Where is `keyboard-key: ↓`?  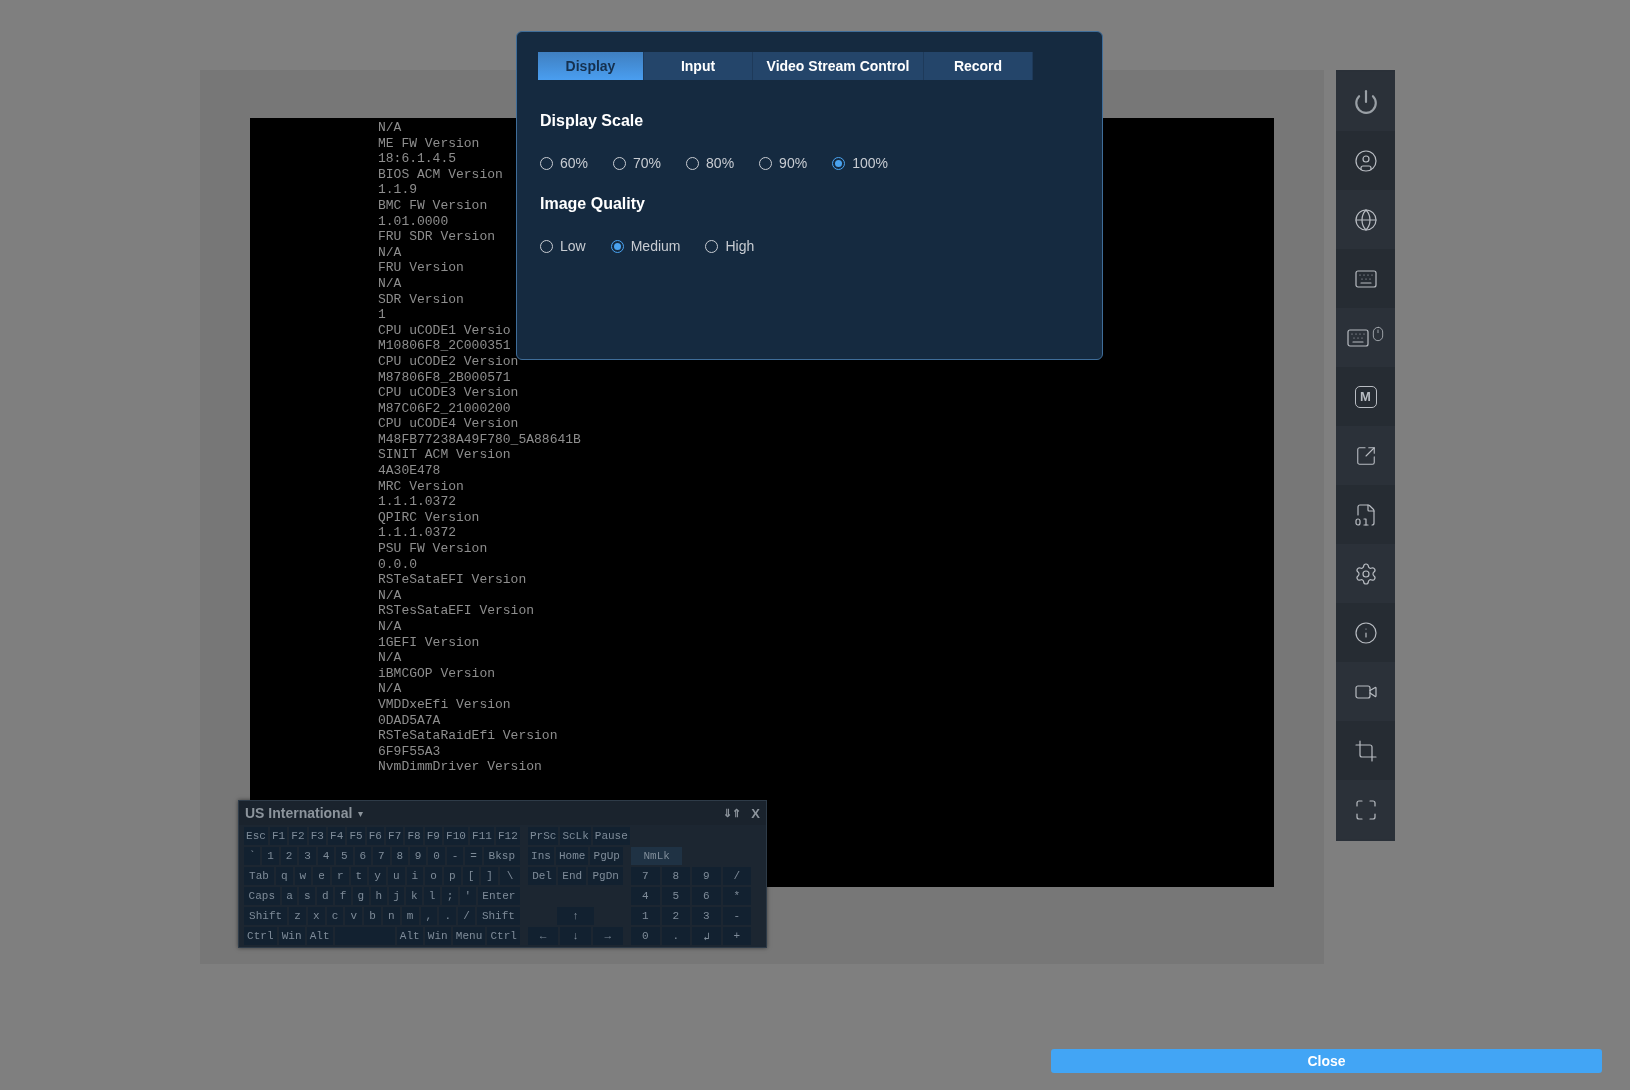 keyboard-key: ↓ is located at coordinates (575, 936).